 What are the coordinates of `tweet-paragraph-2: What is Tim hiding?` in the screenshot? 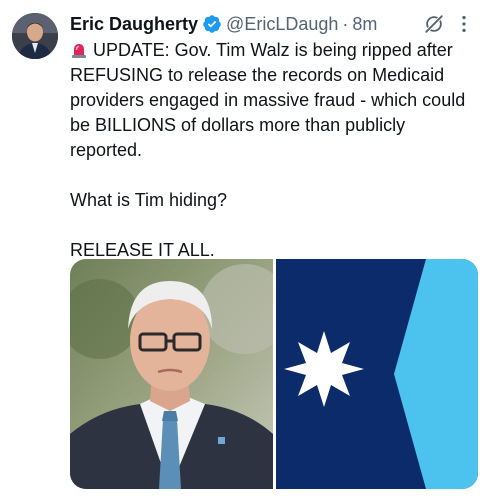 It's located at (149, 200).